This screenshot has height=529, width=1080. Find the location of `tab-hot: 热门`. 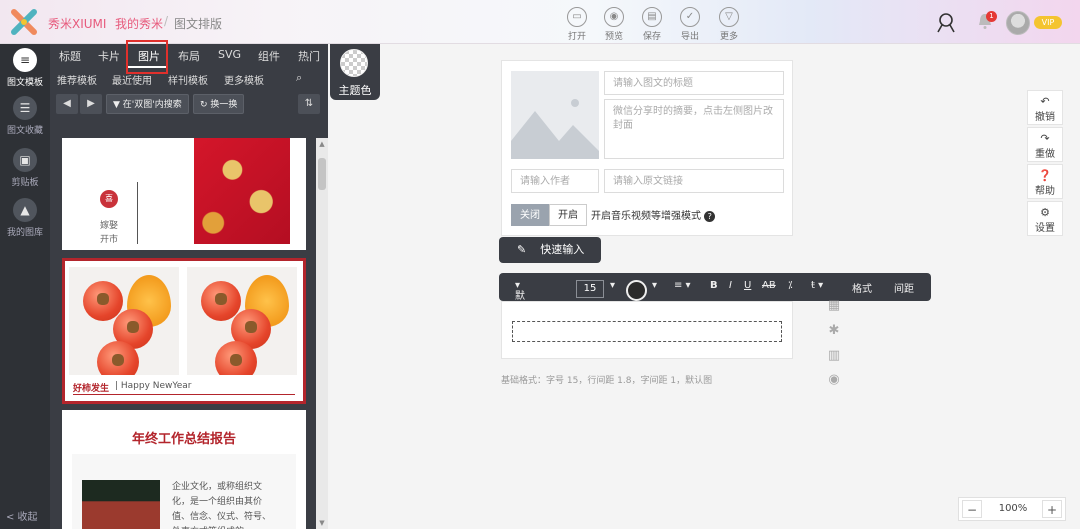

tab-hot: 热门 is located at coordinates (309, 56).